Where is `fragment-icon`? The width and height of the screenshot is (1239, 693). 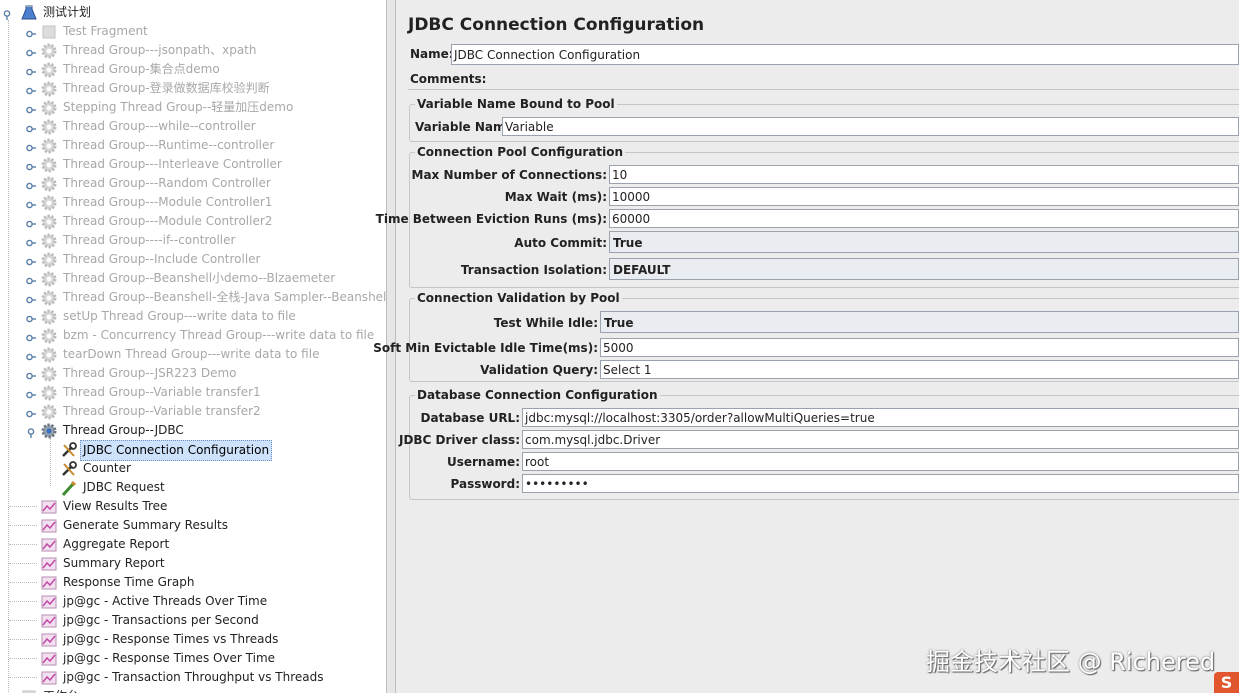
fragment-icon is located at coordinates (49, 32).